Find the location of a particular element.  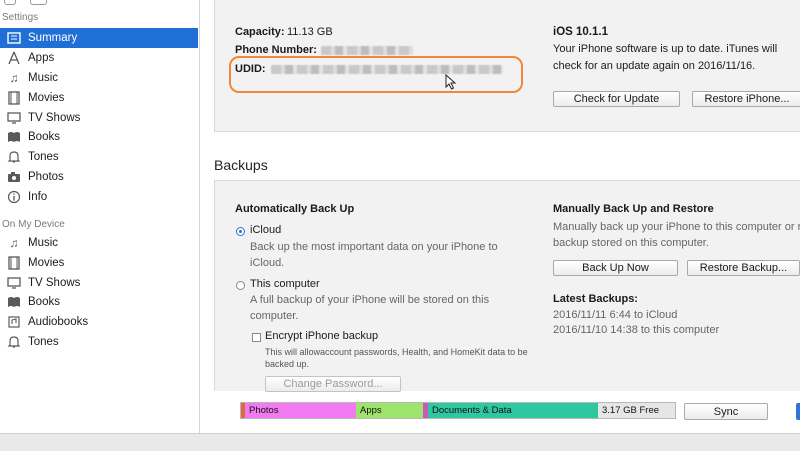

sidebar-item-device-tv-shows: TV Shows is located at coordinates (99, 283).